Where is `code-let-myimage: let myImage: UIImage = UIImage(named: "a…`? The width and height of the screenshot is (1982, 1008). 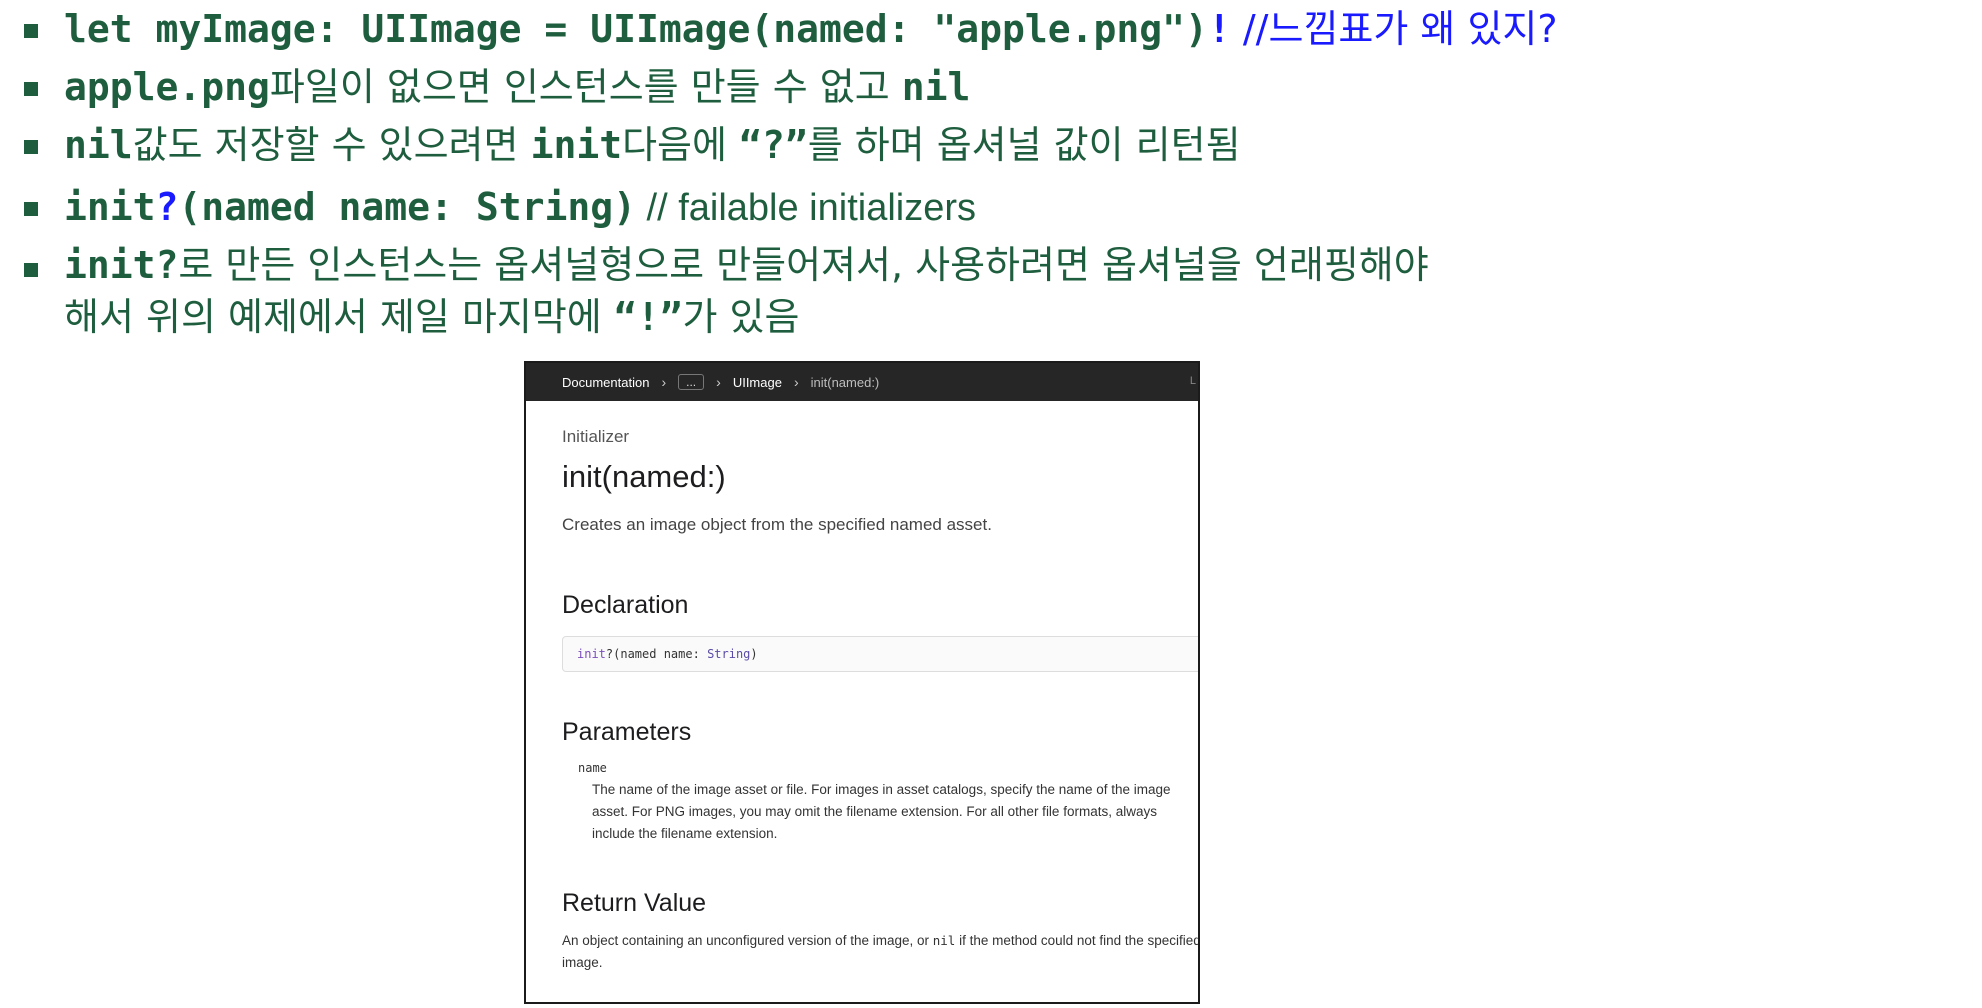
code-let-myimage: let myImage: UIImage = UIImage(named: "a… is located at coordinates (636, 29).